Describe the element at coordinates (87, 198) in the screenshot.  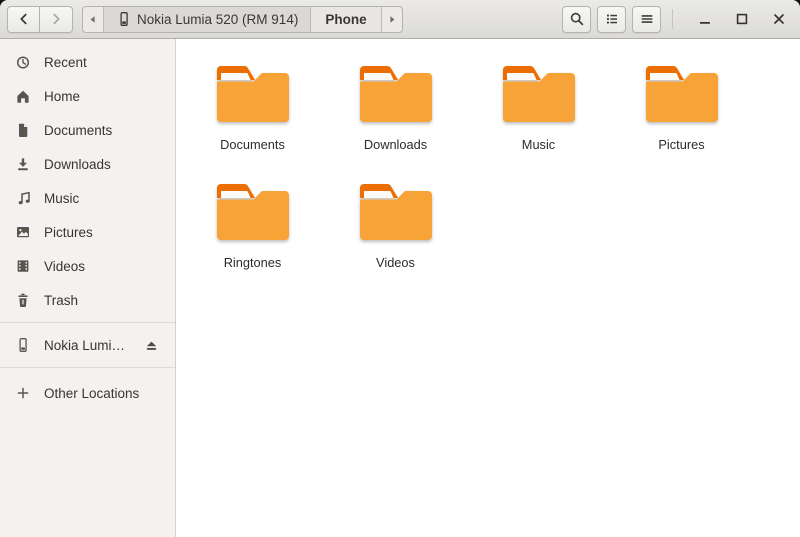
I see `sidebar-item-music: Music` at that location.